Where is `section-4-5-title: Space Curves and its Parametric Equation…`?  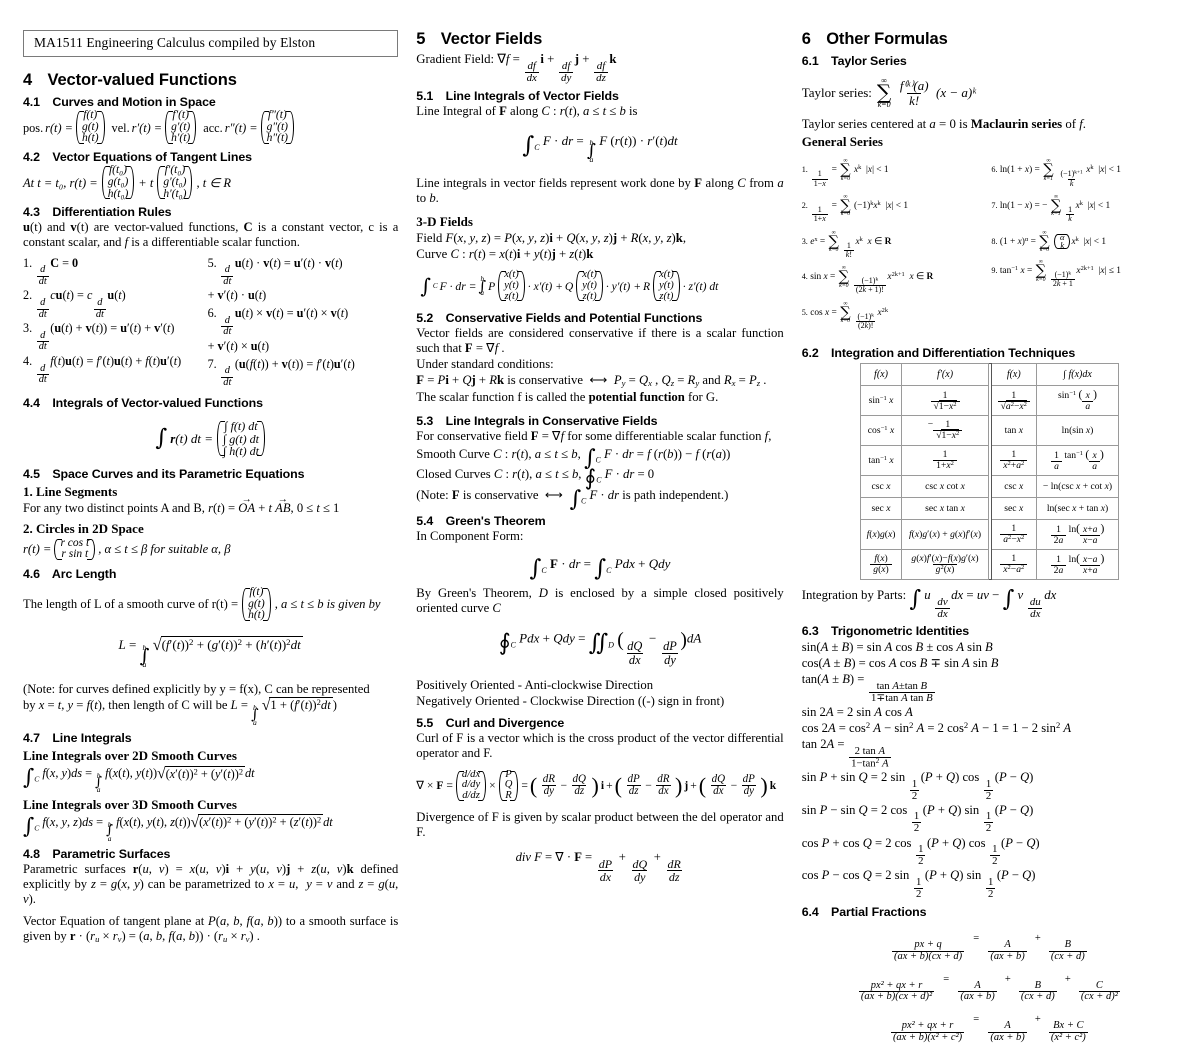
section-4-5-title: Space Curves and its Parametric Equation… is located at coordinates (178, 474).